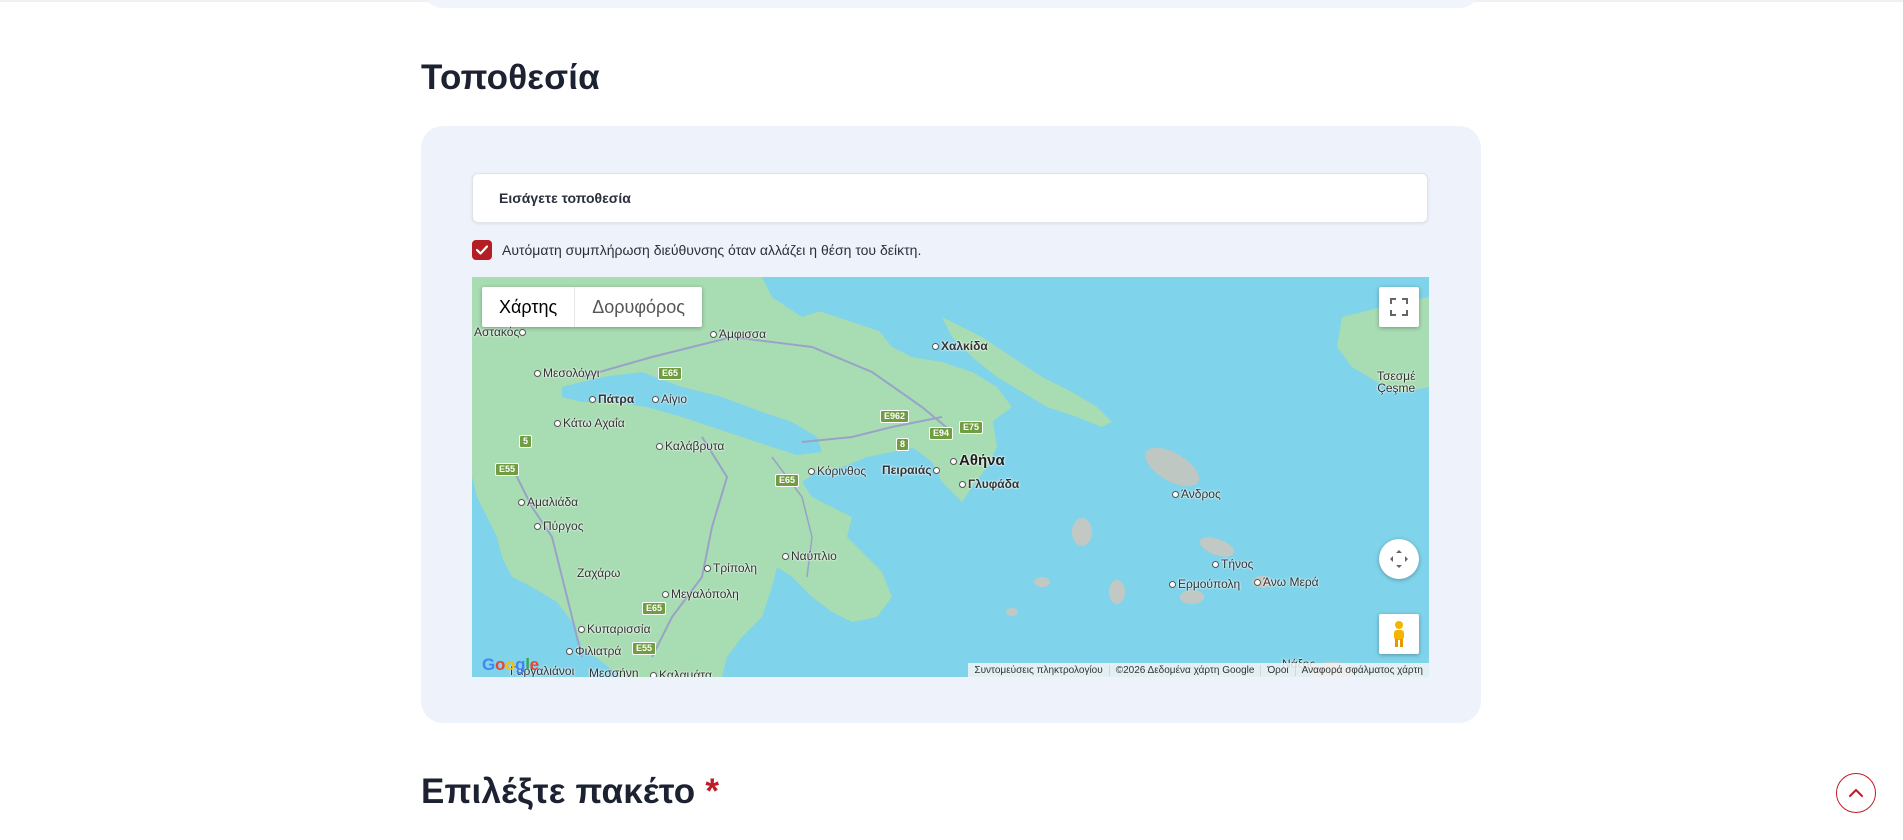 Image resolution: width=1903 pixels, height=840 pixels. Describe the element at coordinates (566, 373) in the screenshot. I see `map-place-mesologgi: Μεσολόγγι` at that location.